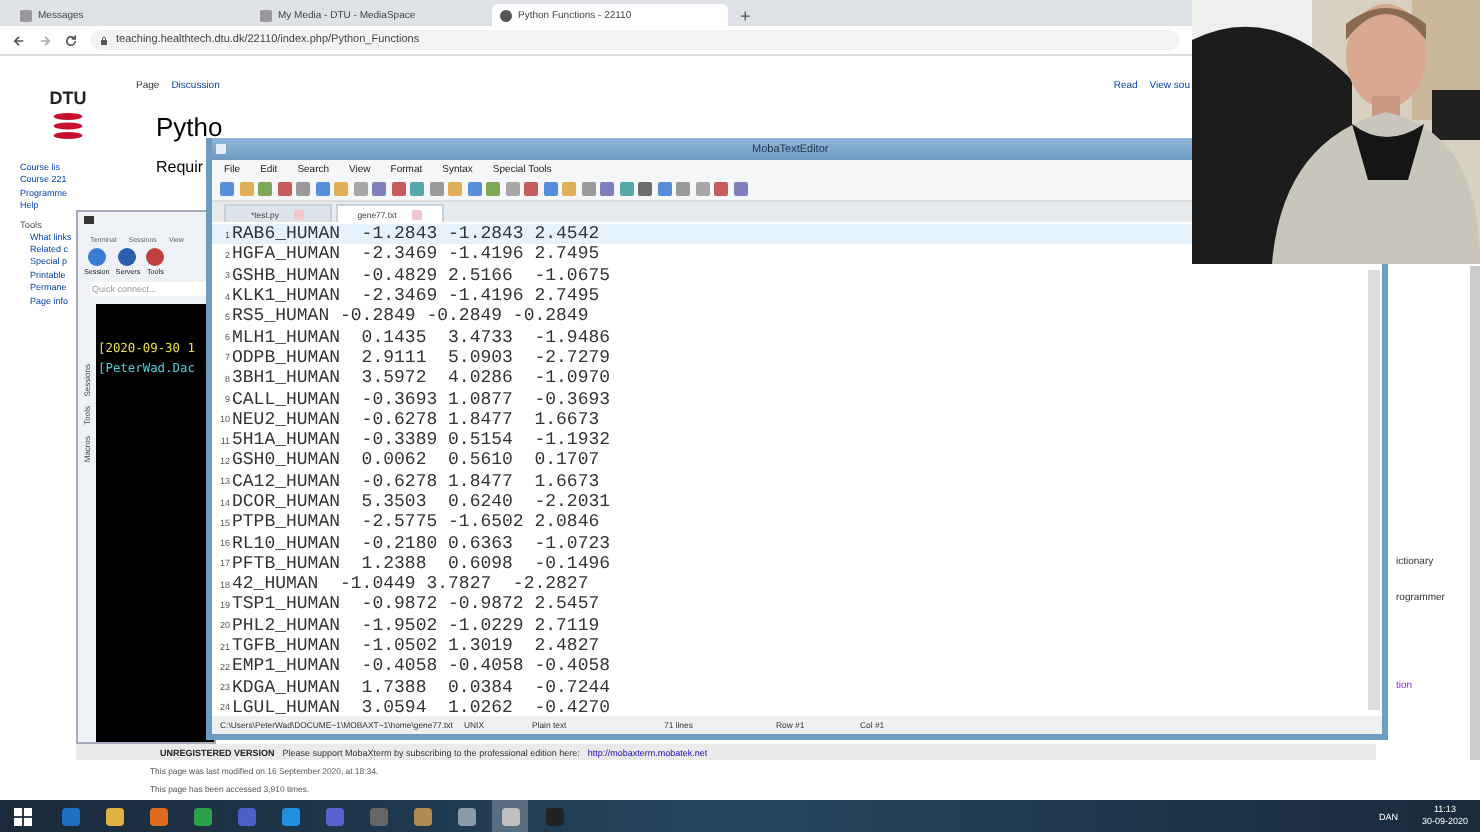 The height and width of the screenshot is (832, 1480). Describe the element at coordinates (416, 460) in the screenshot. I see `code-line: GSH0_HUMAN 0.0062 0.5610 0.1707` at that location.